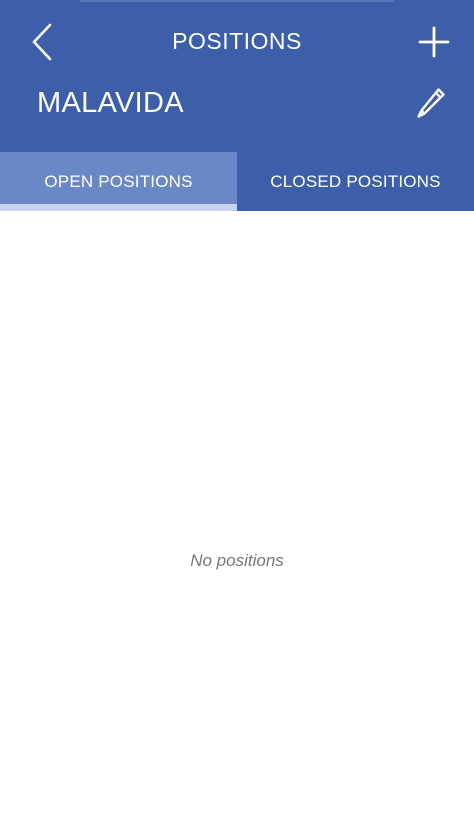 Image resolution: width=474 pixels, height=838 pixels. What do you see at coordinates (237, 1) in the screenshot?
I see `top-strip` at bounding box center [237, 1].